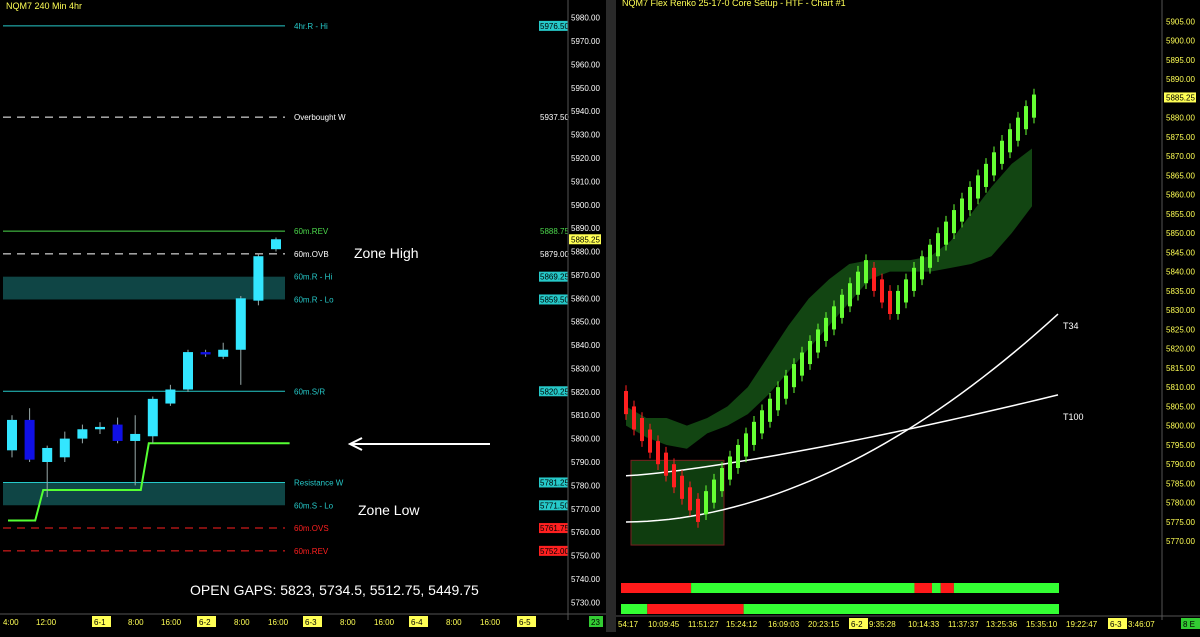  I want to click on right-x-tick: 16:09:03, so click(784, 624).